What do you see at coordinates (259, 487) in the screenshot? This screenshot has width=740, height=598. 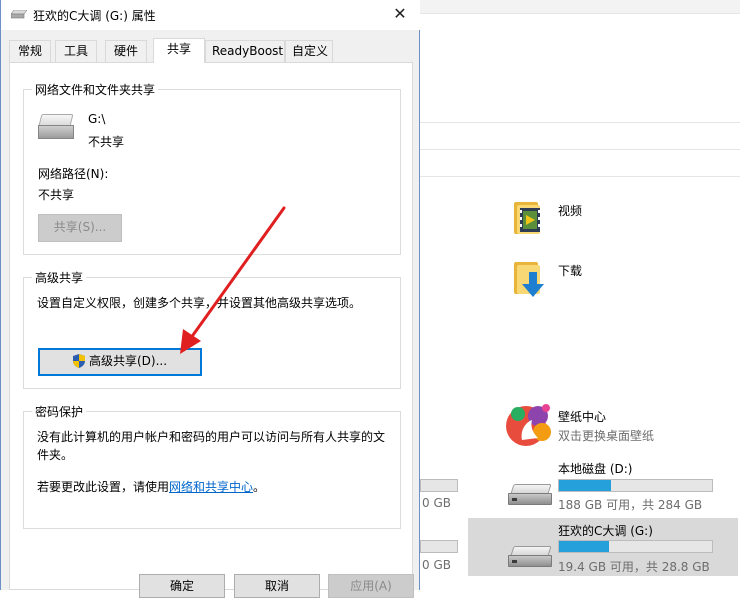 I see `change-suffix: 。` at bounding box center [259, 487].